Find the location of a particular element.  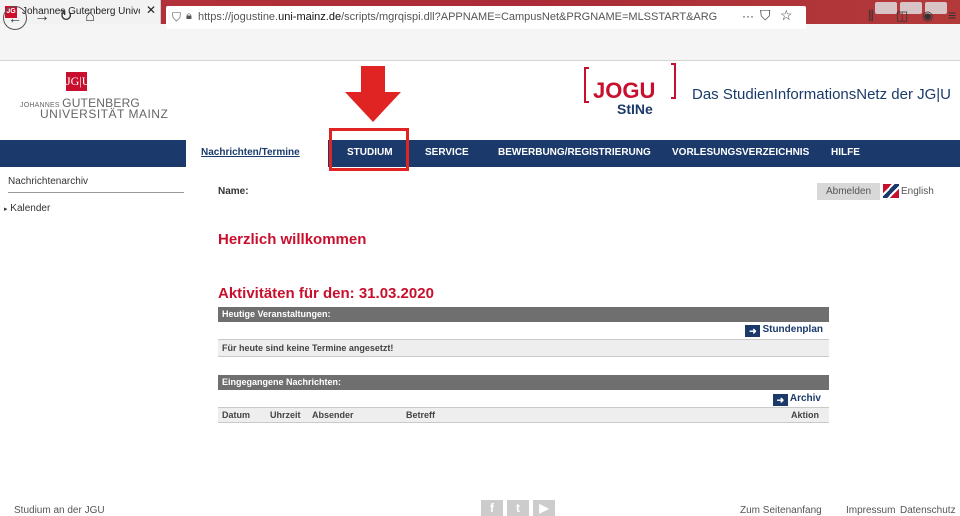

facebook-icon: f is located at coordinates (492, 508).